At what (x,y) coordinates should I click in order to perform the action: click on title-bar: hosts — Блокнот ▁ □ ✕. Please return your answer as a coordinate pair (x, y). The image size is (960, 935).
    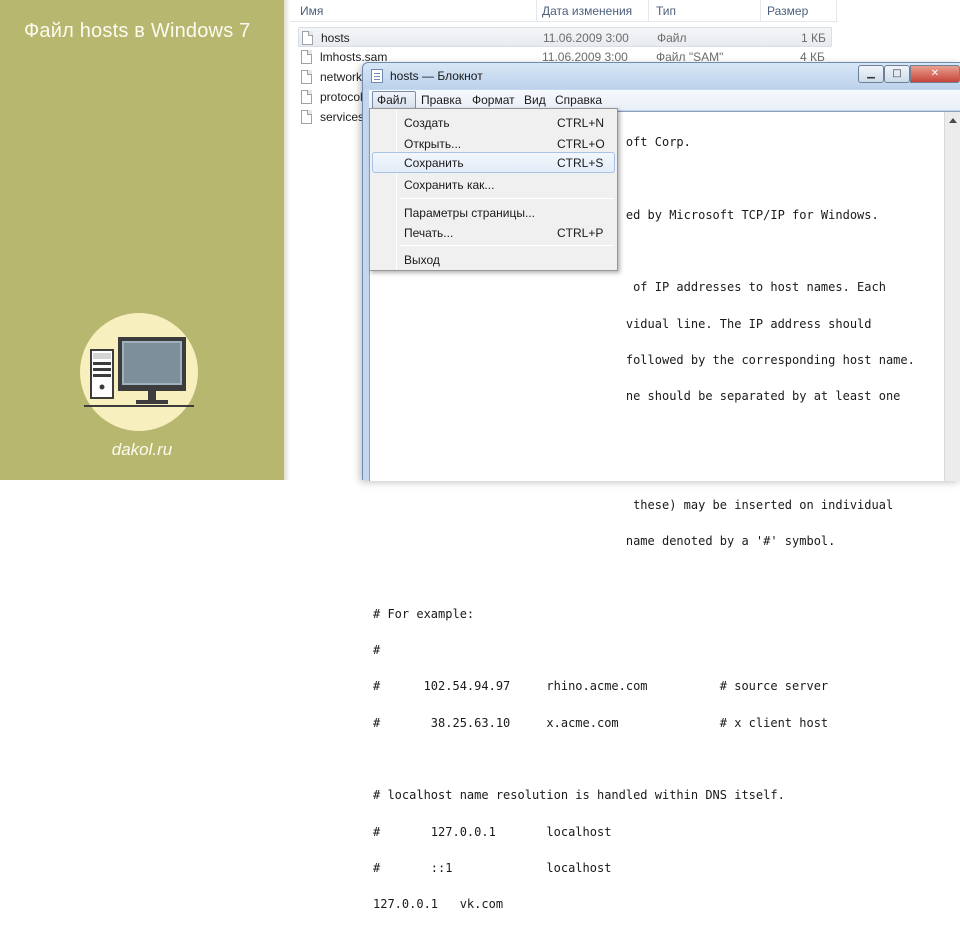
    Looking at the image, I should click on (661, 76).